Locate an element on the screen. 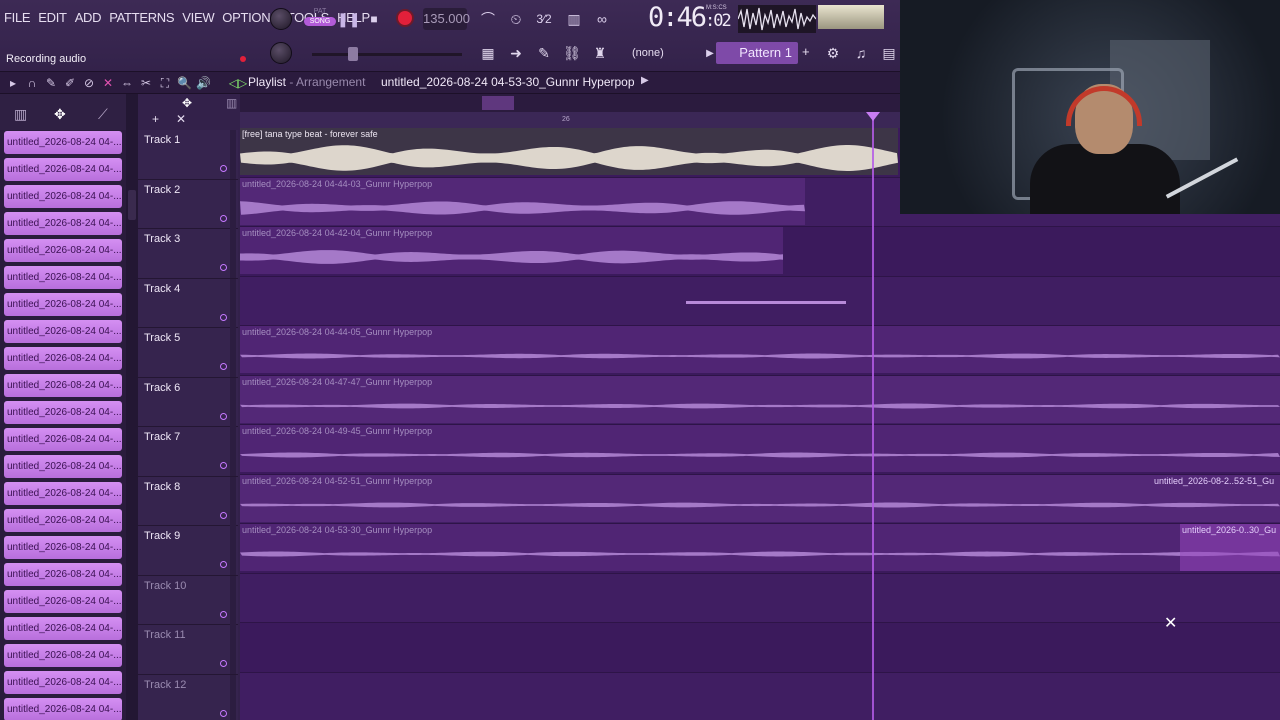  track-header: Track 6 is located at coordinates (188, 402).